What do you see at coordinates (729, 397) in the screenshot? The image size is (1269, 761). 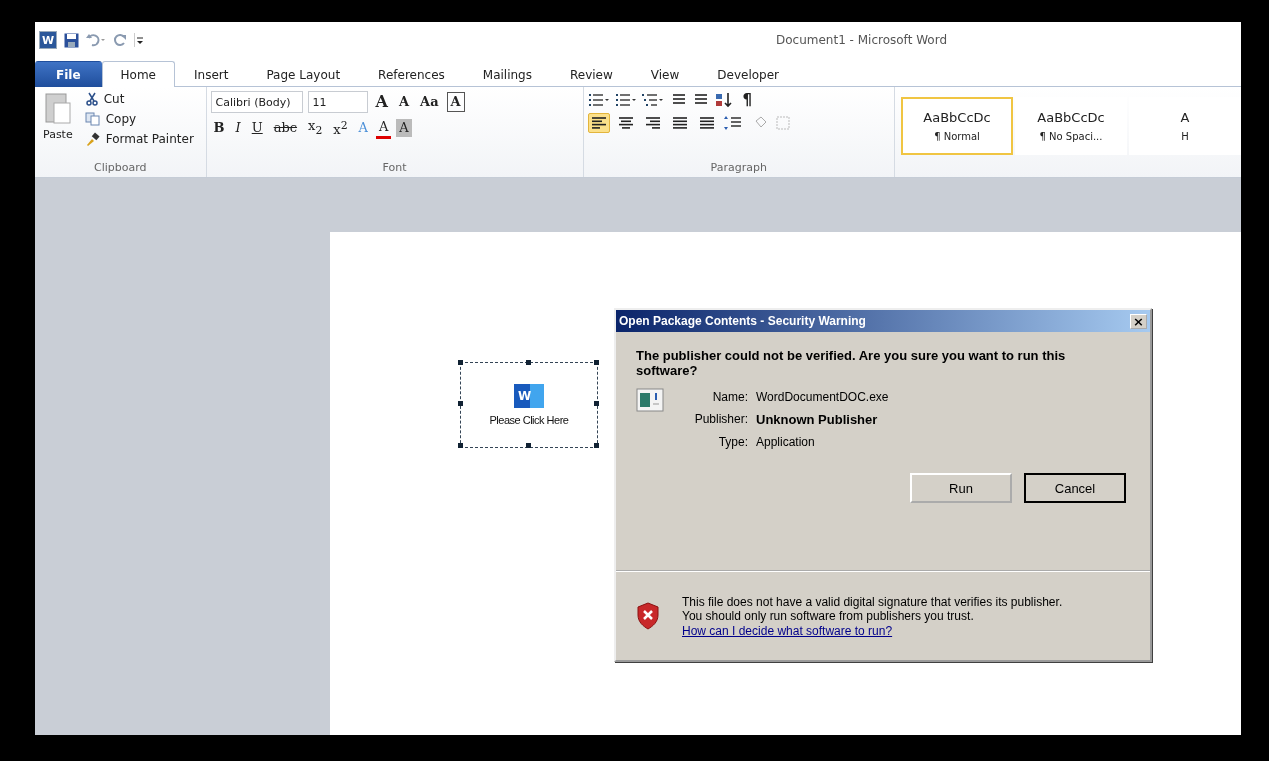 I see `field-label: Name:` at bounding box center [729, 397].